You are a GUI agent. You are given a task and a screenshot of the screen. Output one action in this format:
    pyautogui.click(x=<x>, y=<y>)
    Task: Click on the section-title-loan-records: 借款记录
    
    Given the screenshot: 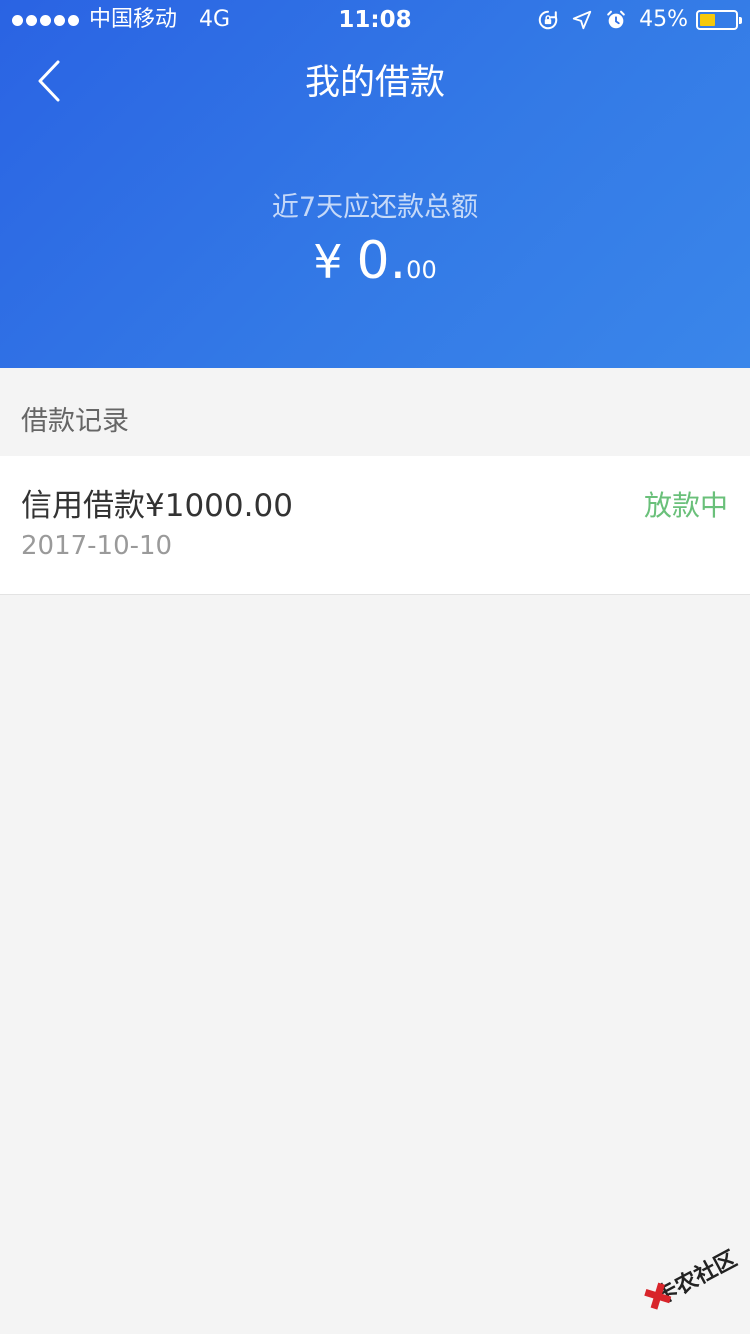 What is the action you would take?
    pyautogui.click(x=75, y=421)
    